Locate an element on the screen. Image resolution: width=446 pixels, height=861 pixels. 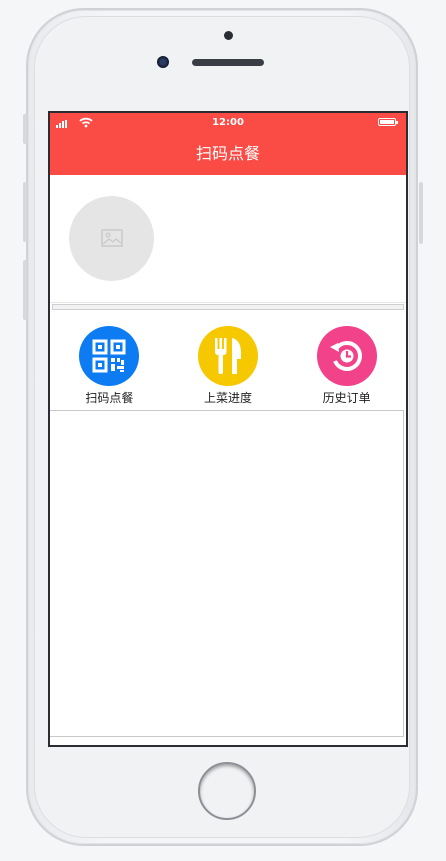
front-camera is located at coordinates (163, 62).